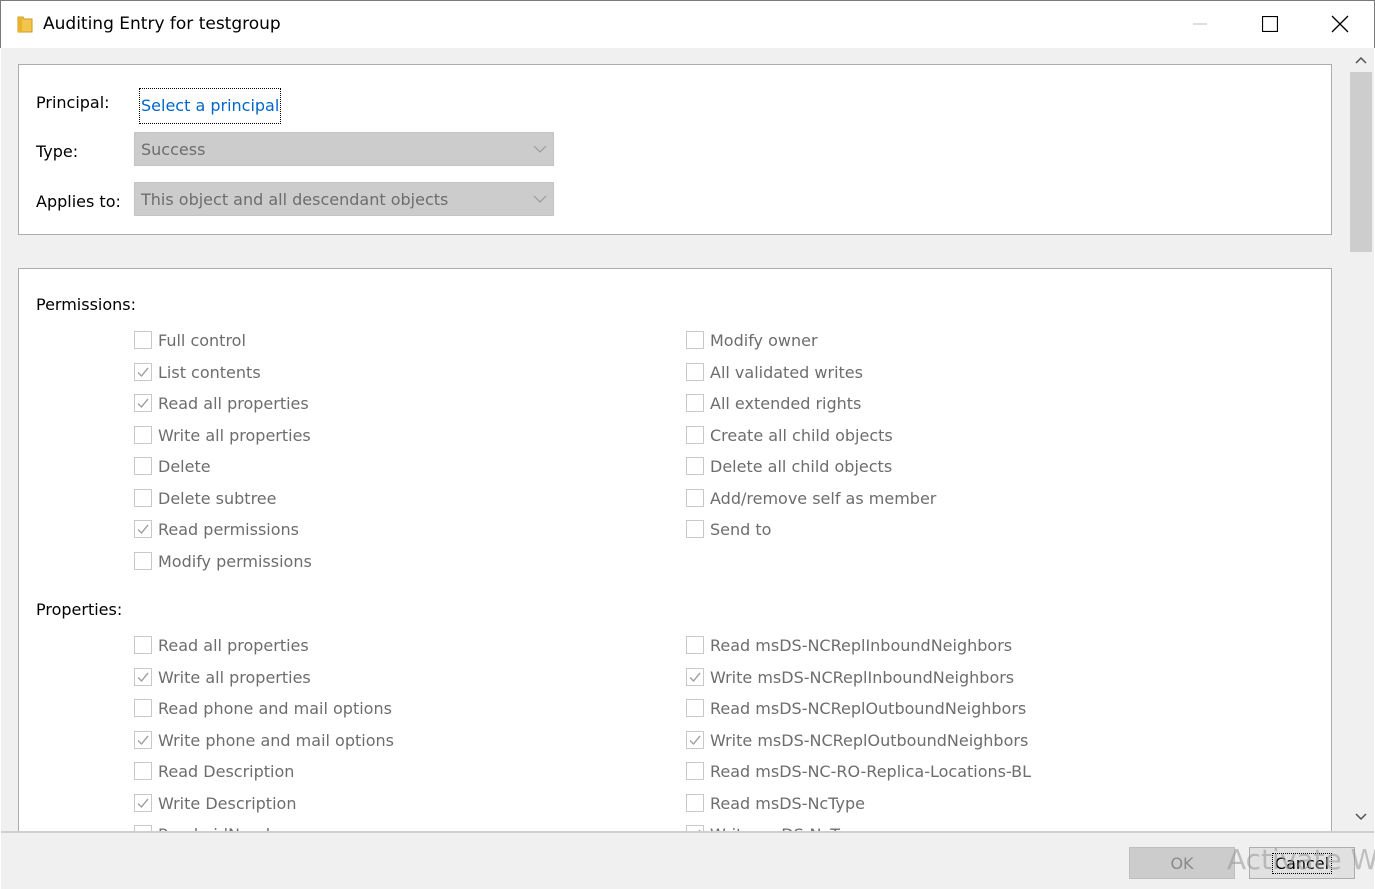 The width and height of the screenshot is (1375, 889). I want to click on permissions-checkbox-item: Delete, so click(172, 466).